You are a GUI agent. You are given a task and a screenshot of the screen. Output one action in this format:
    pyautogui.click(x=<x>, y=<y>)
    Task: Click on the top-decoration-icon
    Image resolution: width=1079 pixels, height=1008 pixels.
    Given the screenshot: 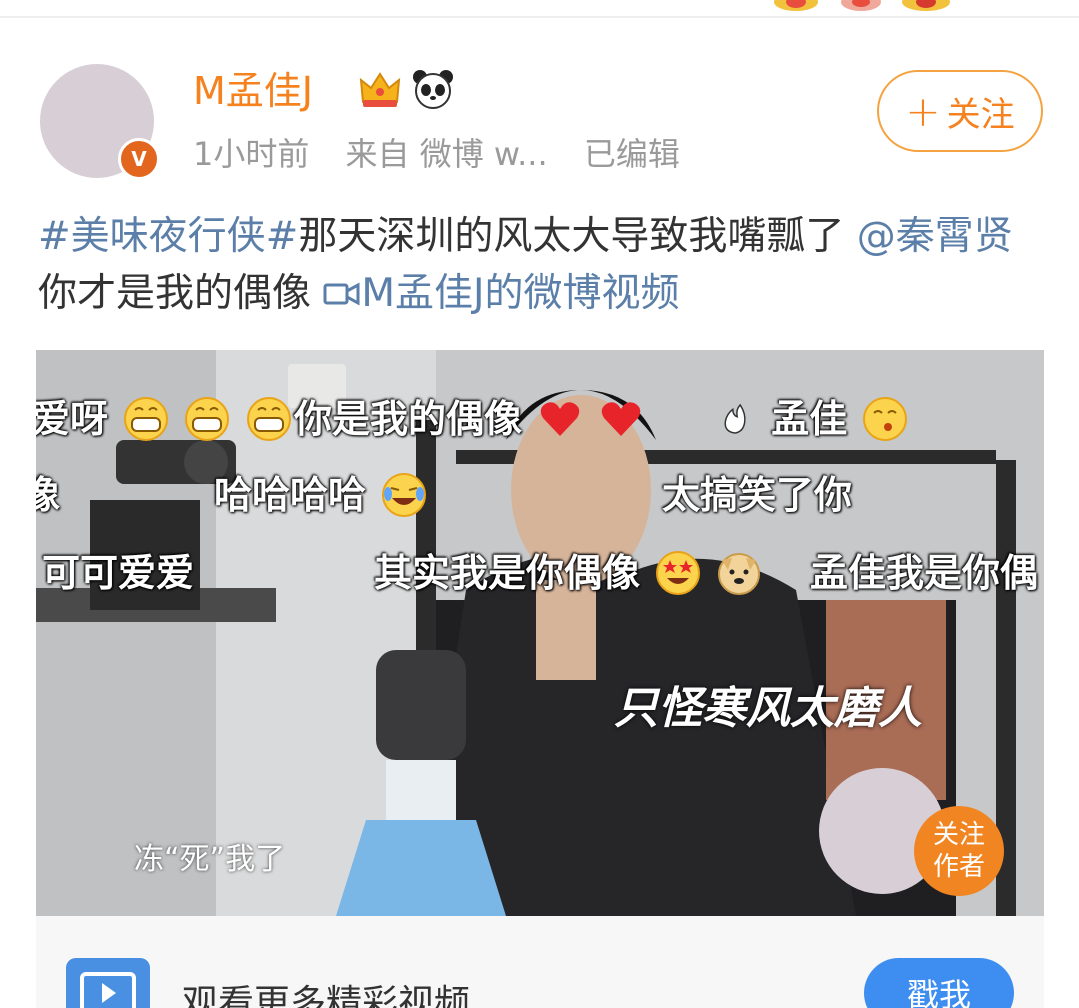 What is the action you would take?
    pyautogui.click(x=862, y=5)
    